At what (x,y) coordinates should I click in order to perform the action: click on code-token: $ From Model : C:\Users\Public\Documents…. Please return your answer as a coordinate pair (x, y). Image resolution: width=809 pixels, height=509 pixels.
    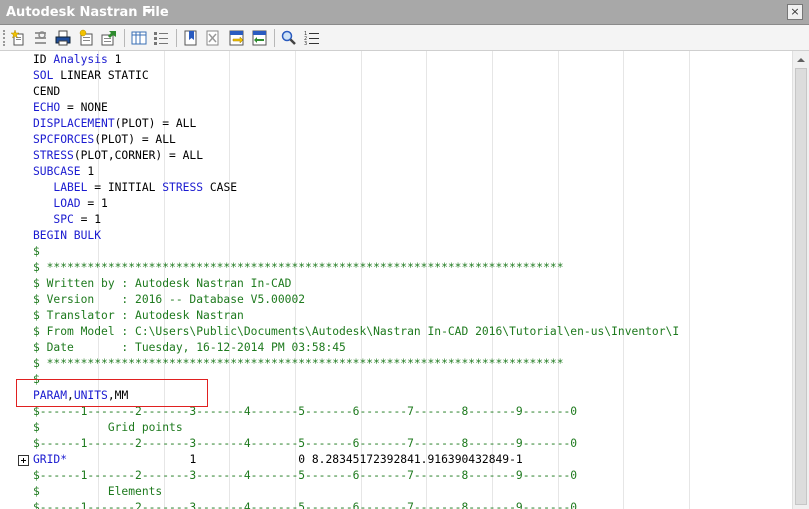
    Looking at the image, I should click on (356, 331).